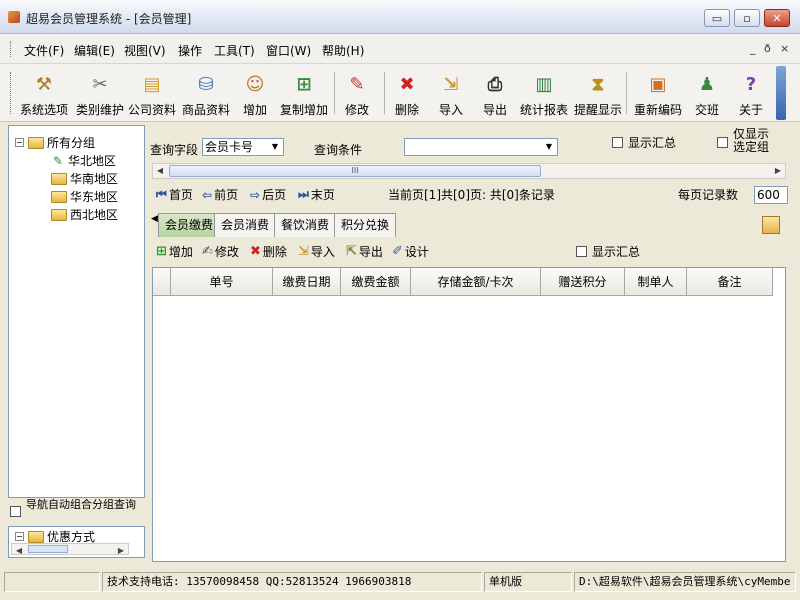 This screenshot has width=800, height=600. I want to click on menu-view: 视图(V), so click(145, 50).